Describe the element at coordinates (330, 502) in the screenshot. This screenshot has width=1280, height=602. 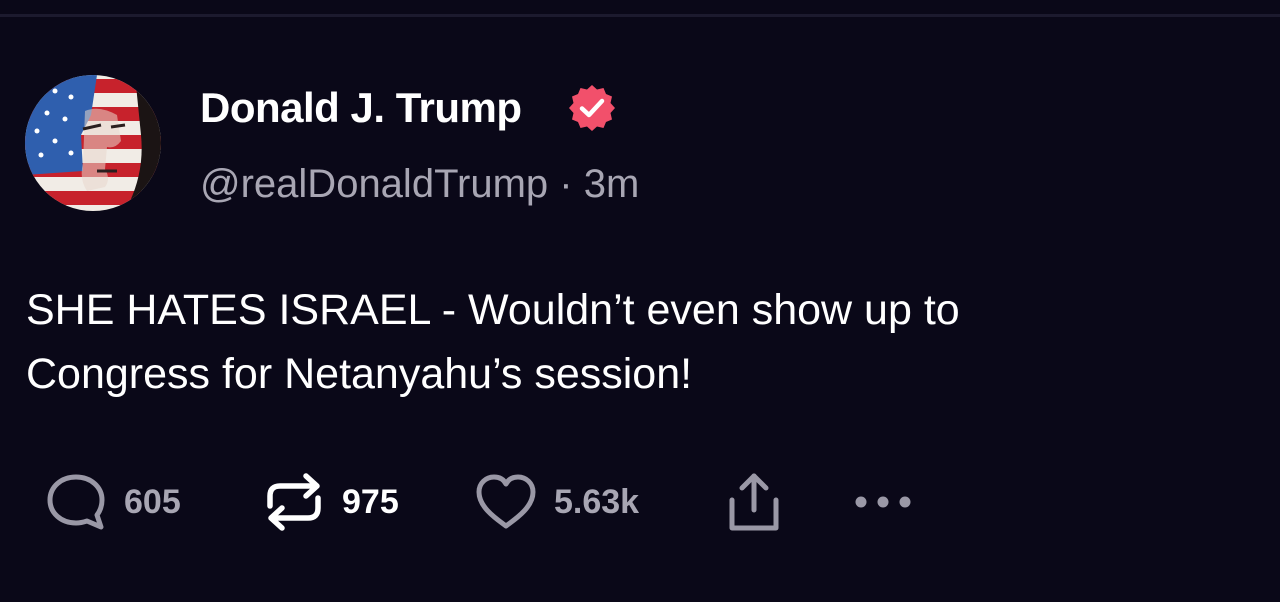
I see `repost-button: 975` at that location.